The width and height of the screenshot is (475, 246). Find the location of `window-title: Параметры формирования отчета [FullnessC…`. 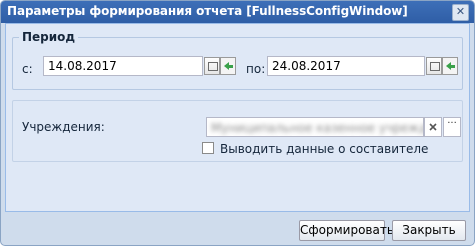

window-title: Параметры формирования отчета [FullnessC… is located at coordinates (207, 11).